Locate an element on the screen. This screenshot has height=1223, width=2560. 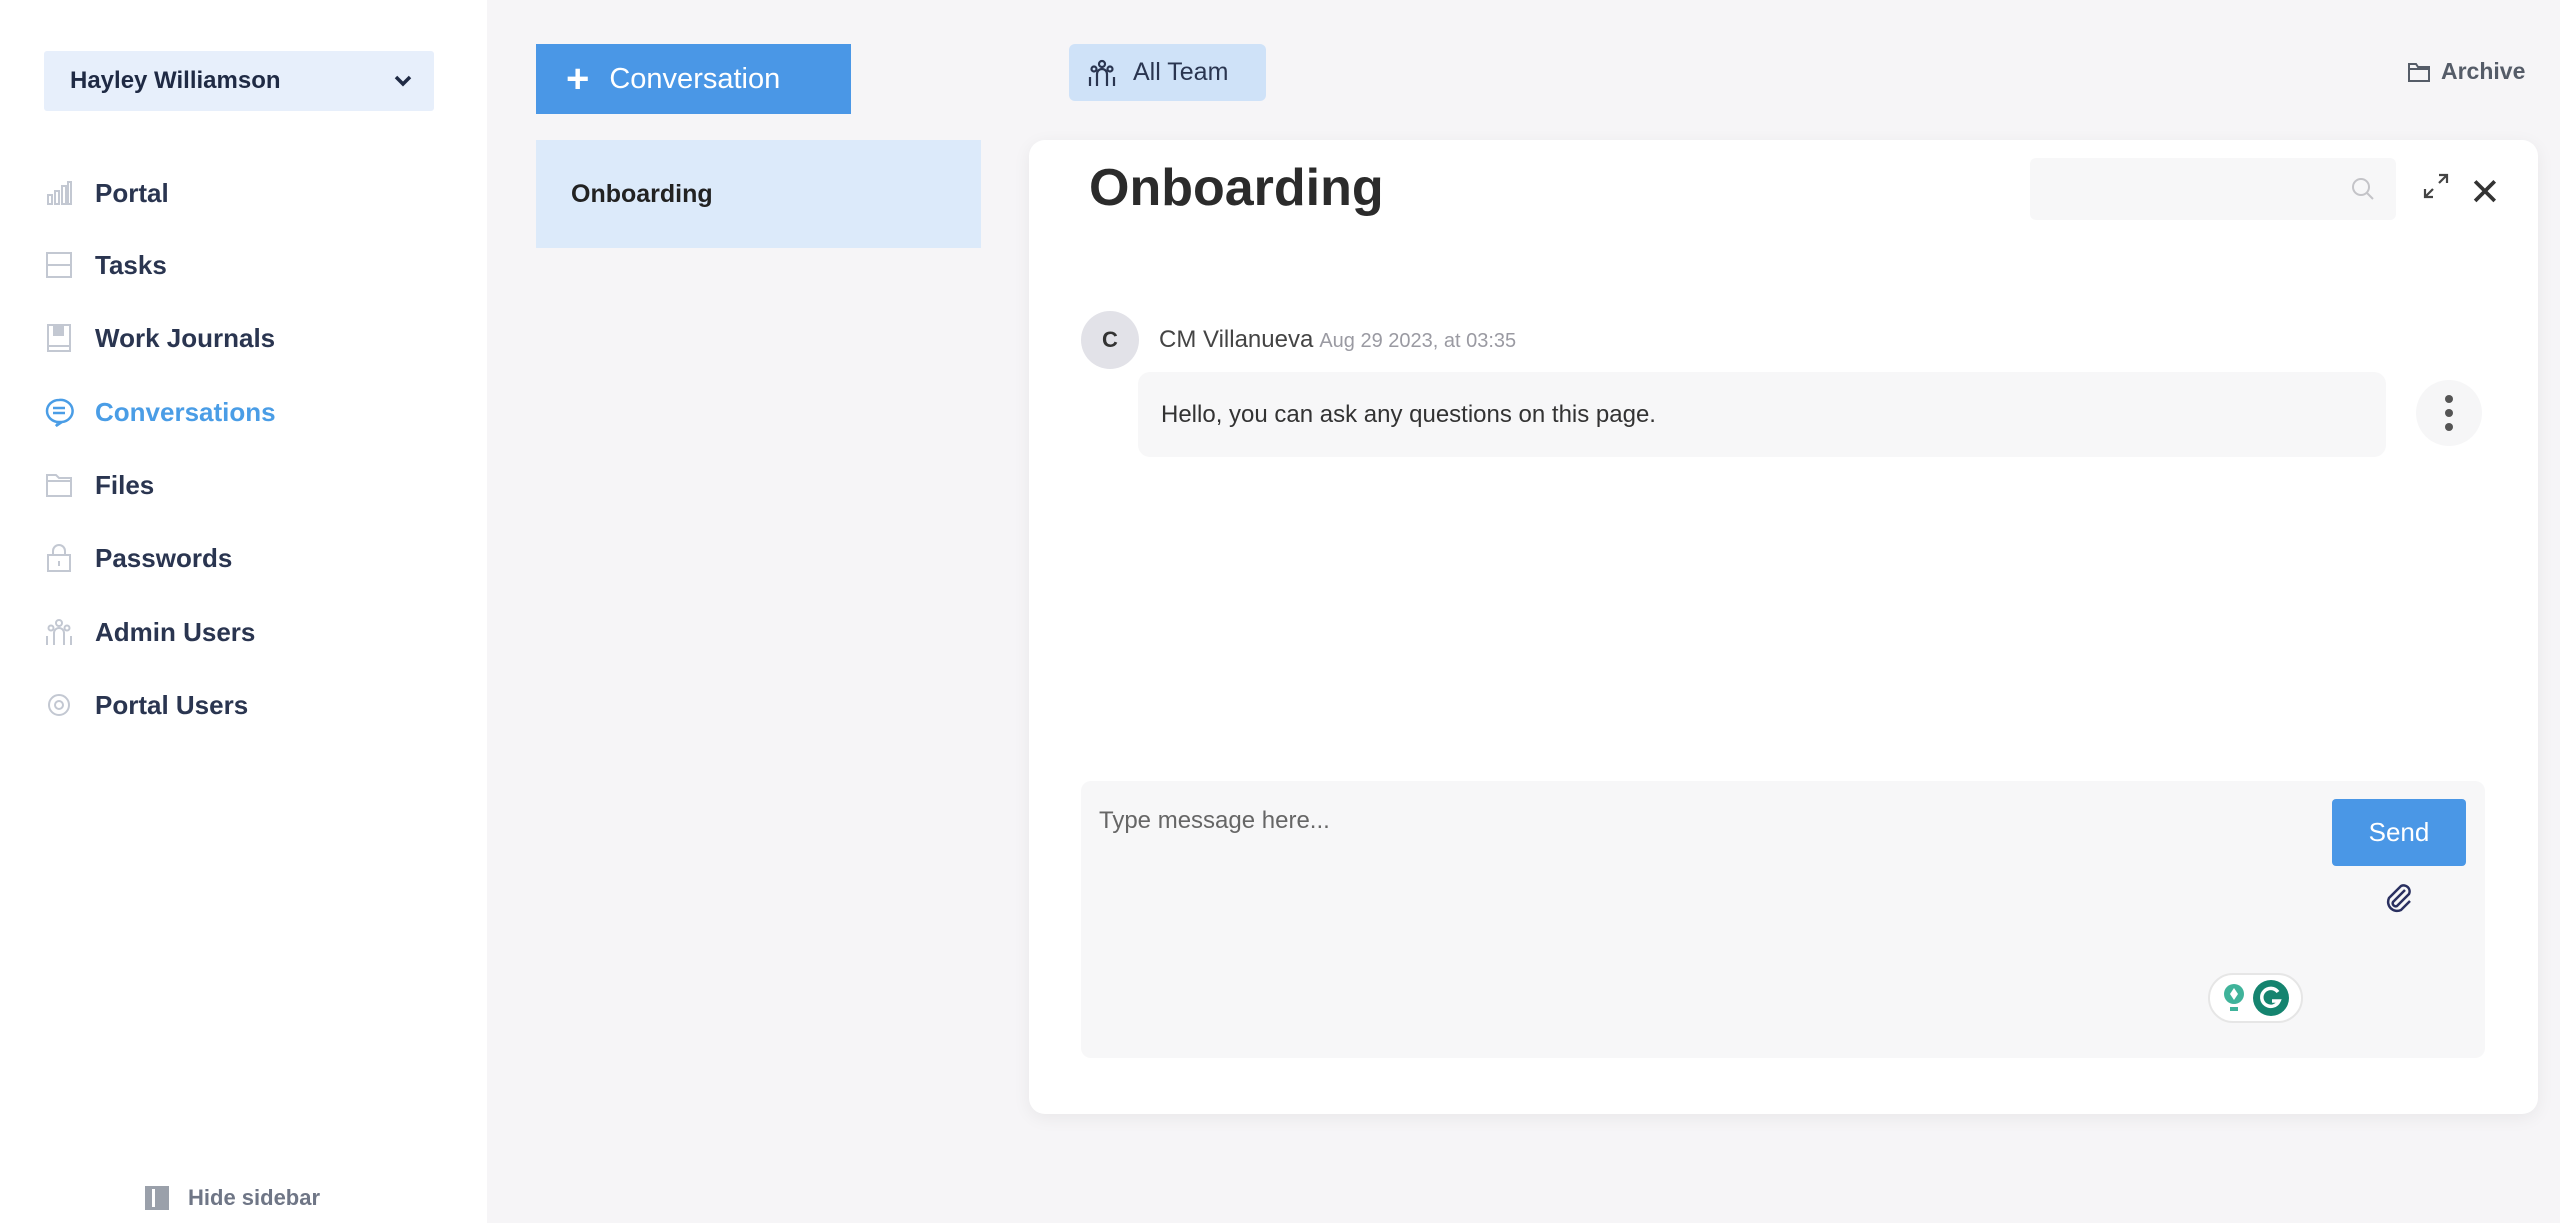
sidebar-item-label: Files is located at coordinates (125, 484).